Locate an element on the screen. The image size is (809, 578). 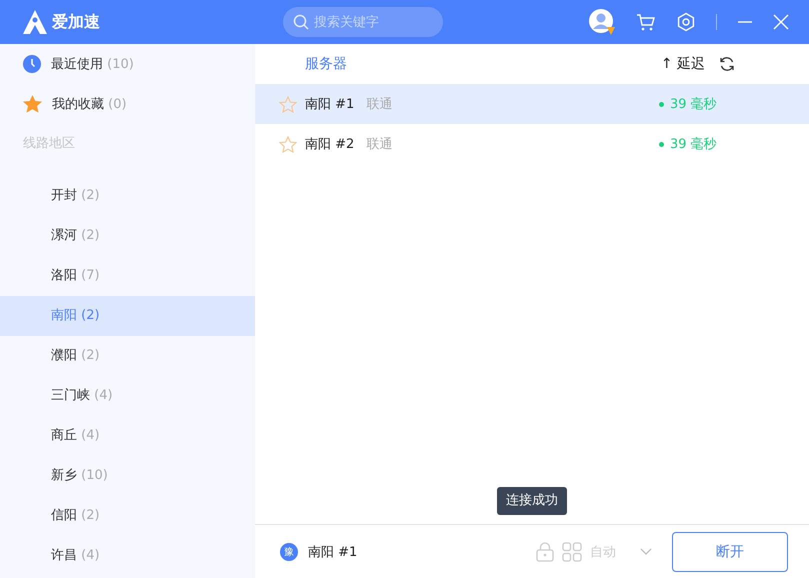
chevron-down-icon is located at coordinates (646, 552).